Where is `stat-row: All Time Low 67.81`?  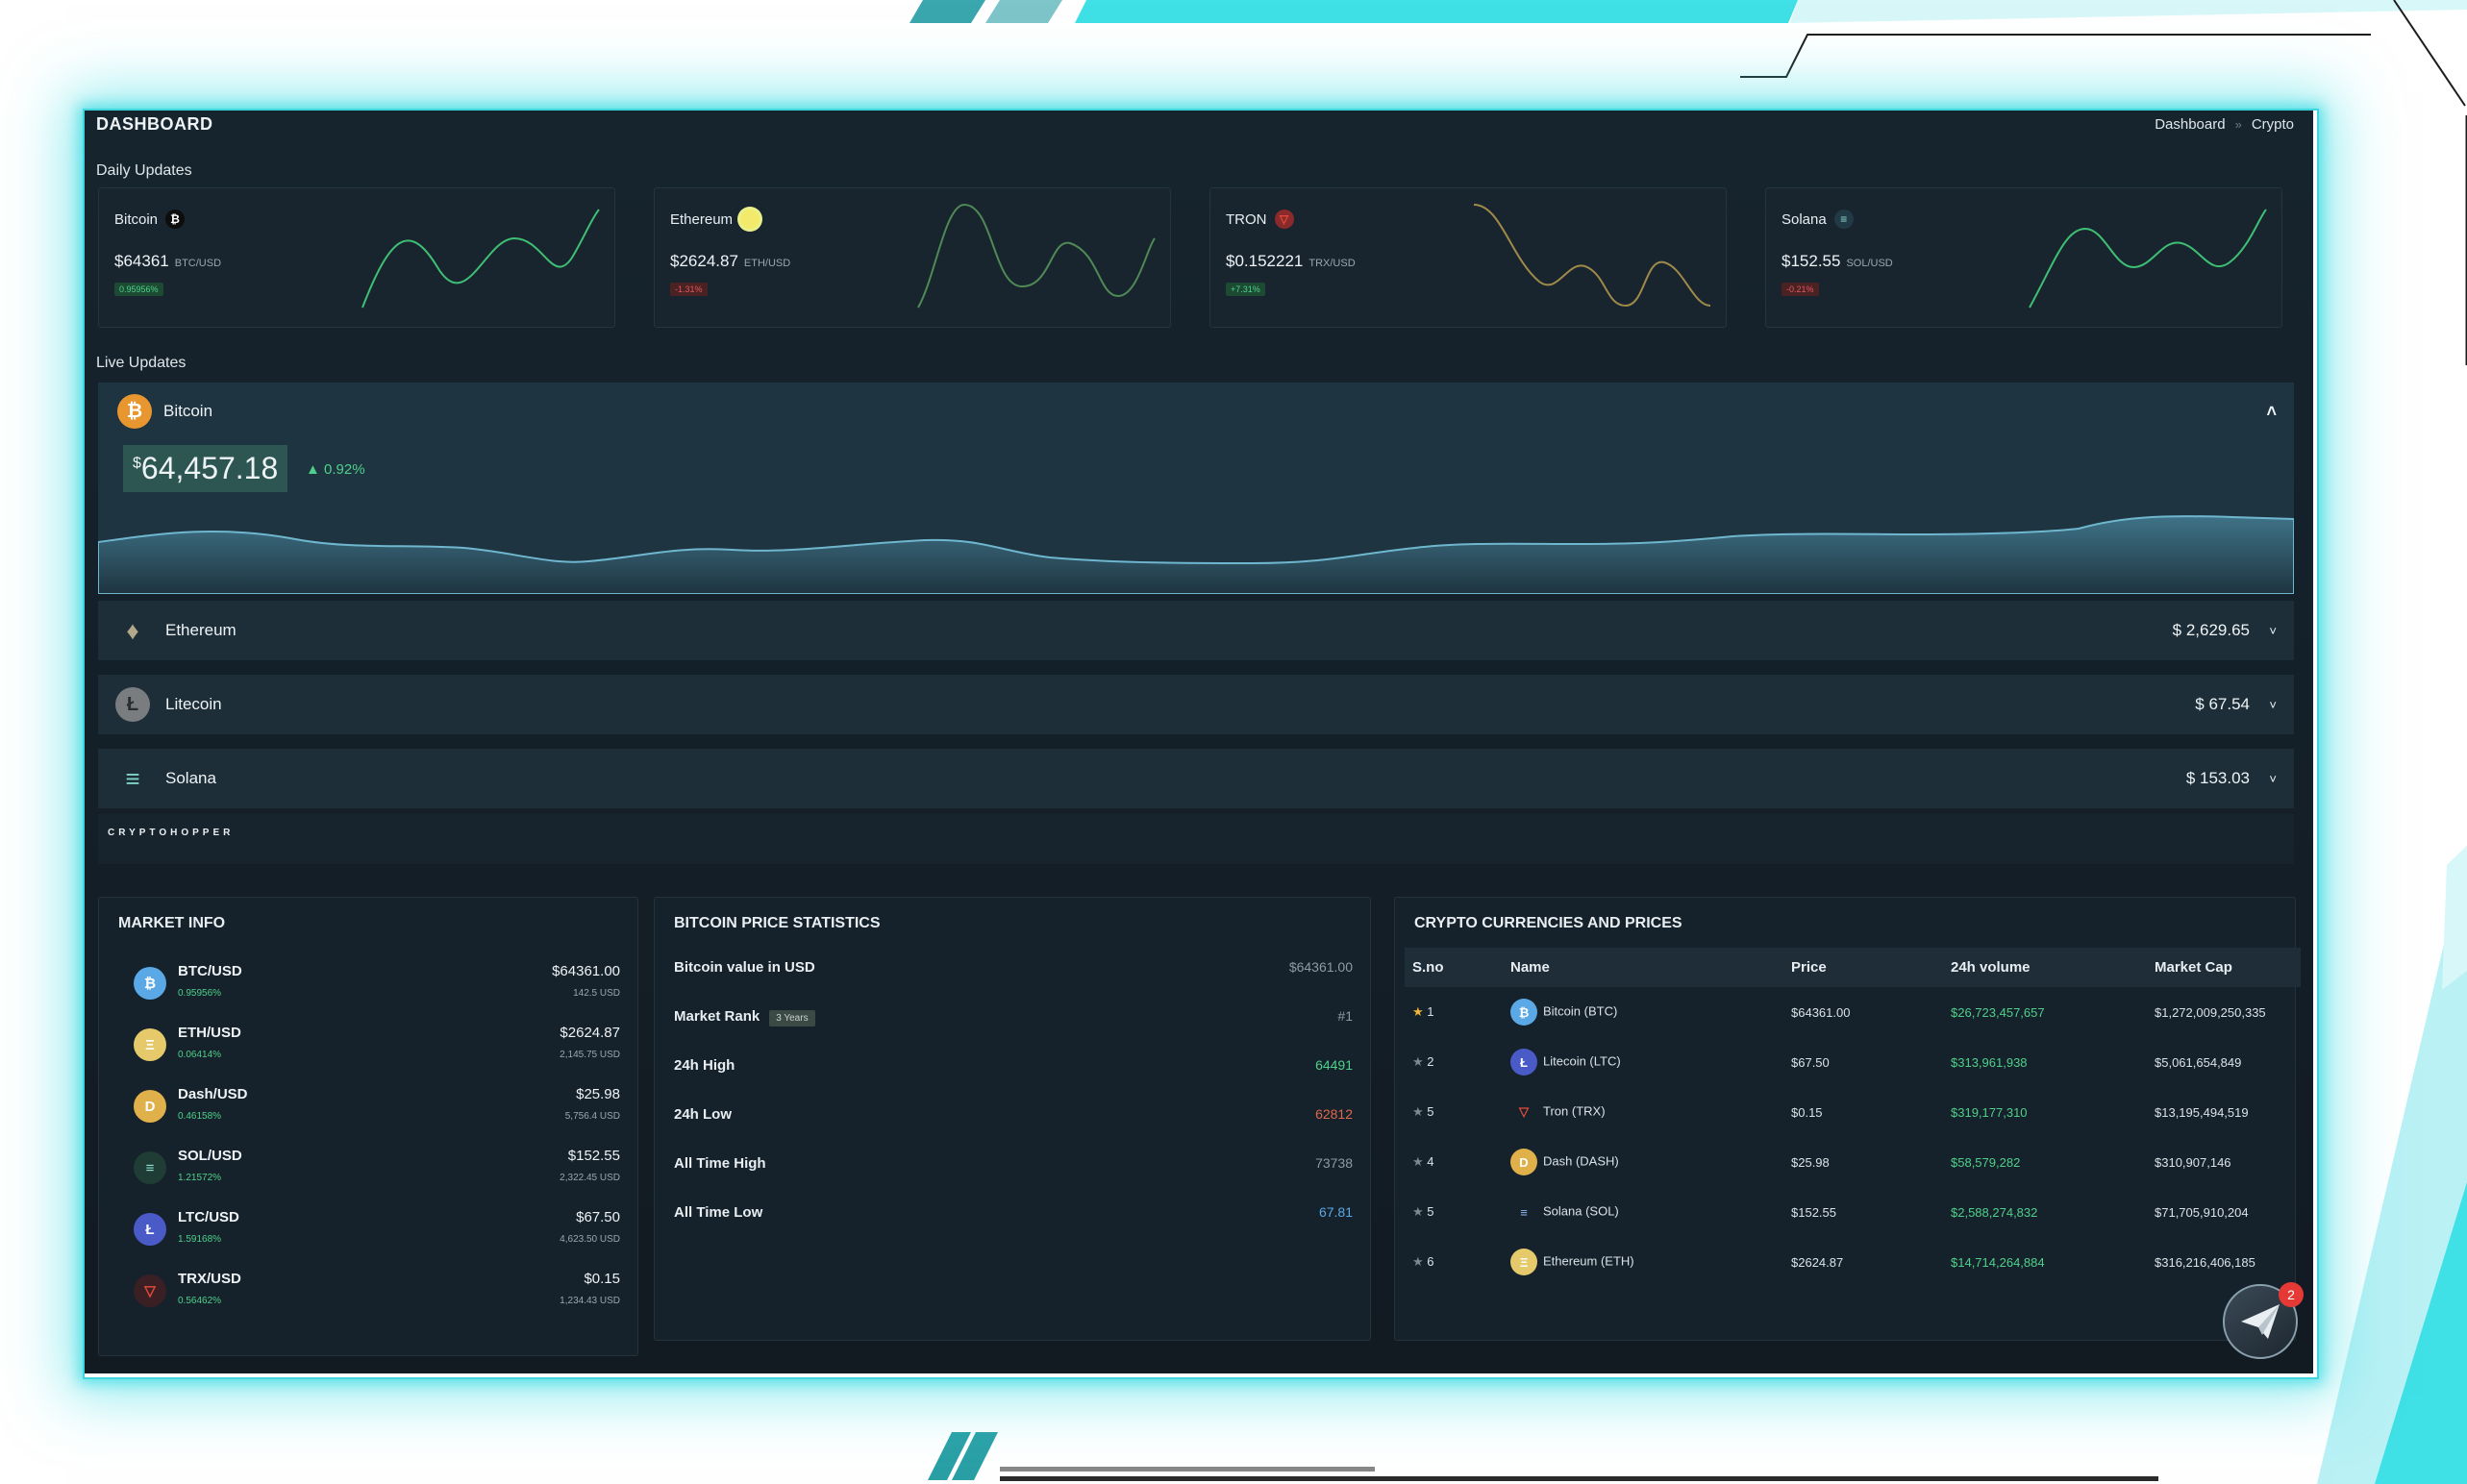 stat-row: All Time Low 67.81 is located at coordinates (1014, 1212).